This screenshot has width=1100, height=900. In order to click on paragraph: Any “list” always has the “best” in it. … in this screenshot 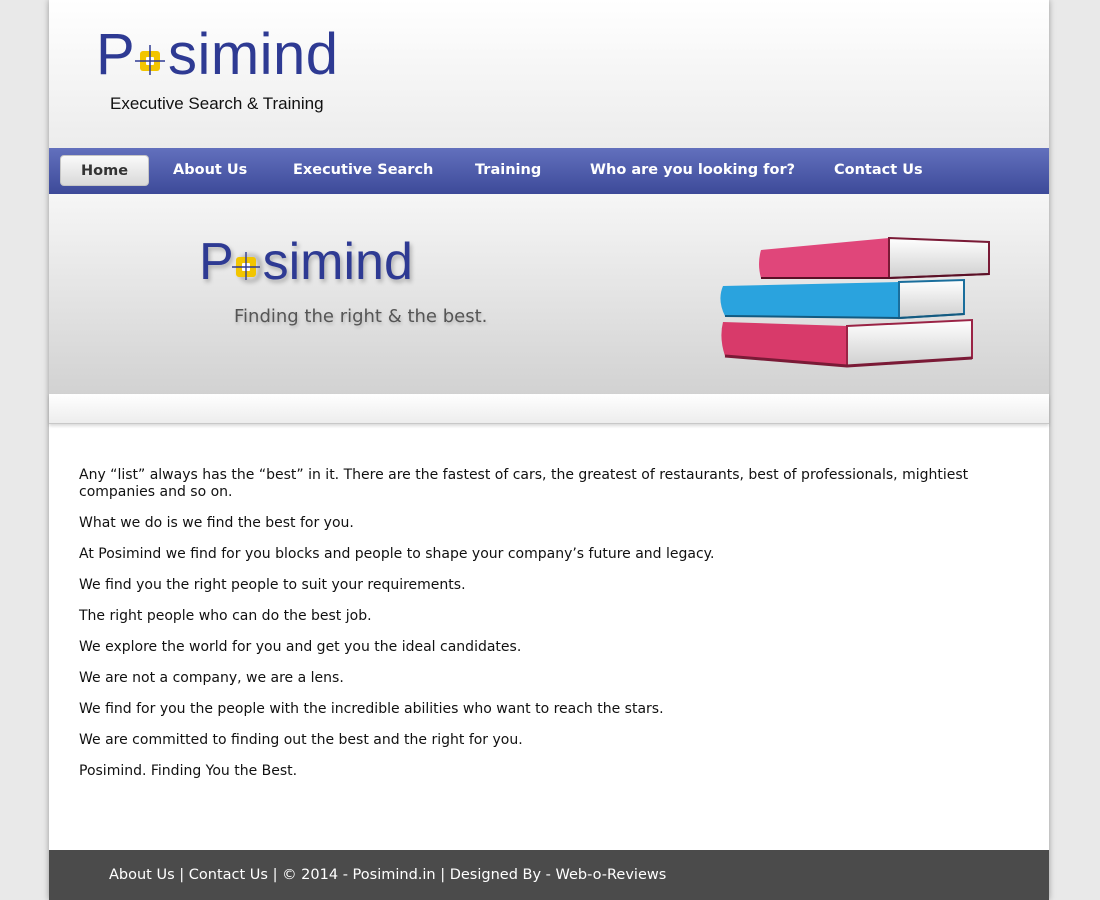, I will do `click(524, 483)`.